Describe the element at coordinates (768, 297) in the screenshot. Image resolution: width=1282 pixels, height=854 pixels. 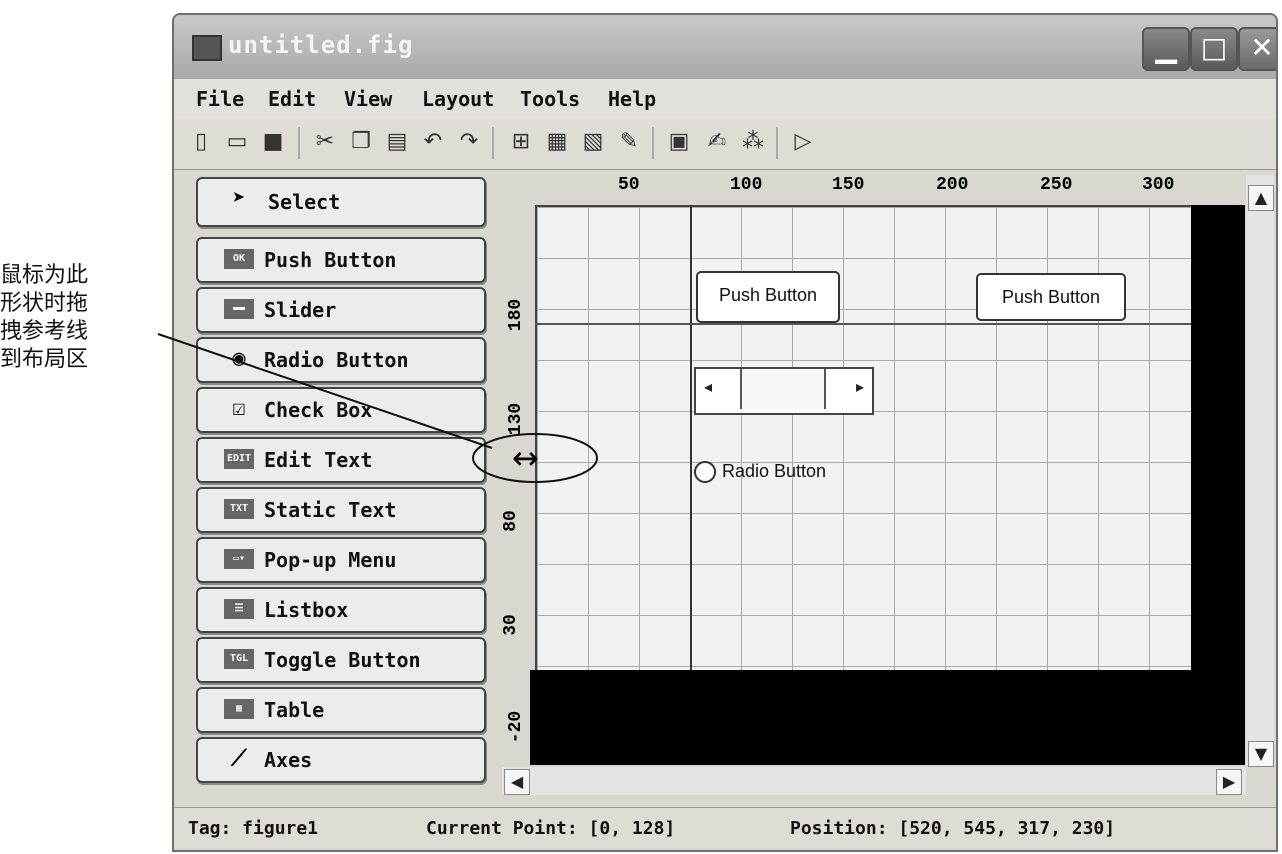
I see `canvas-push-button-1: Push Button` at that location.